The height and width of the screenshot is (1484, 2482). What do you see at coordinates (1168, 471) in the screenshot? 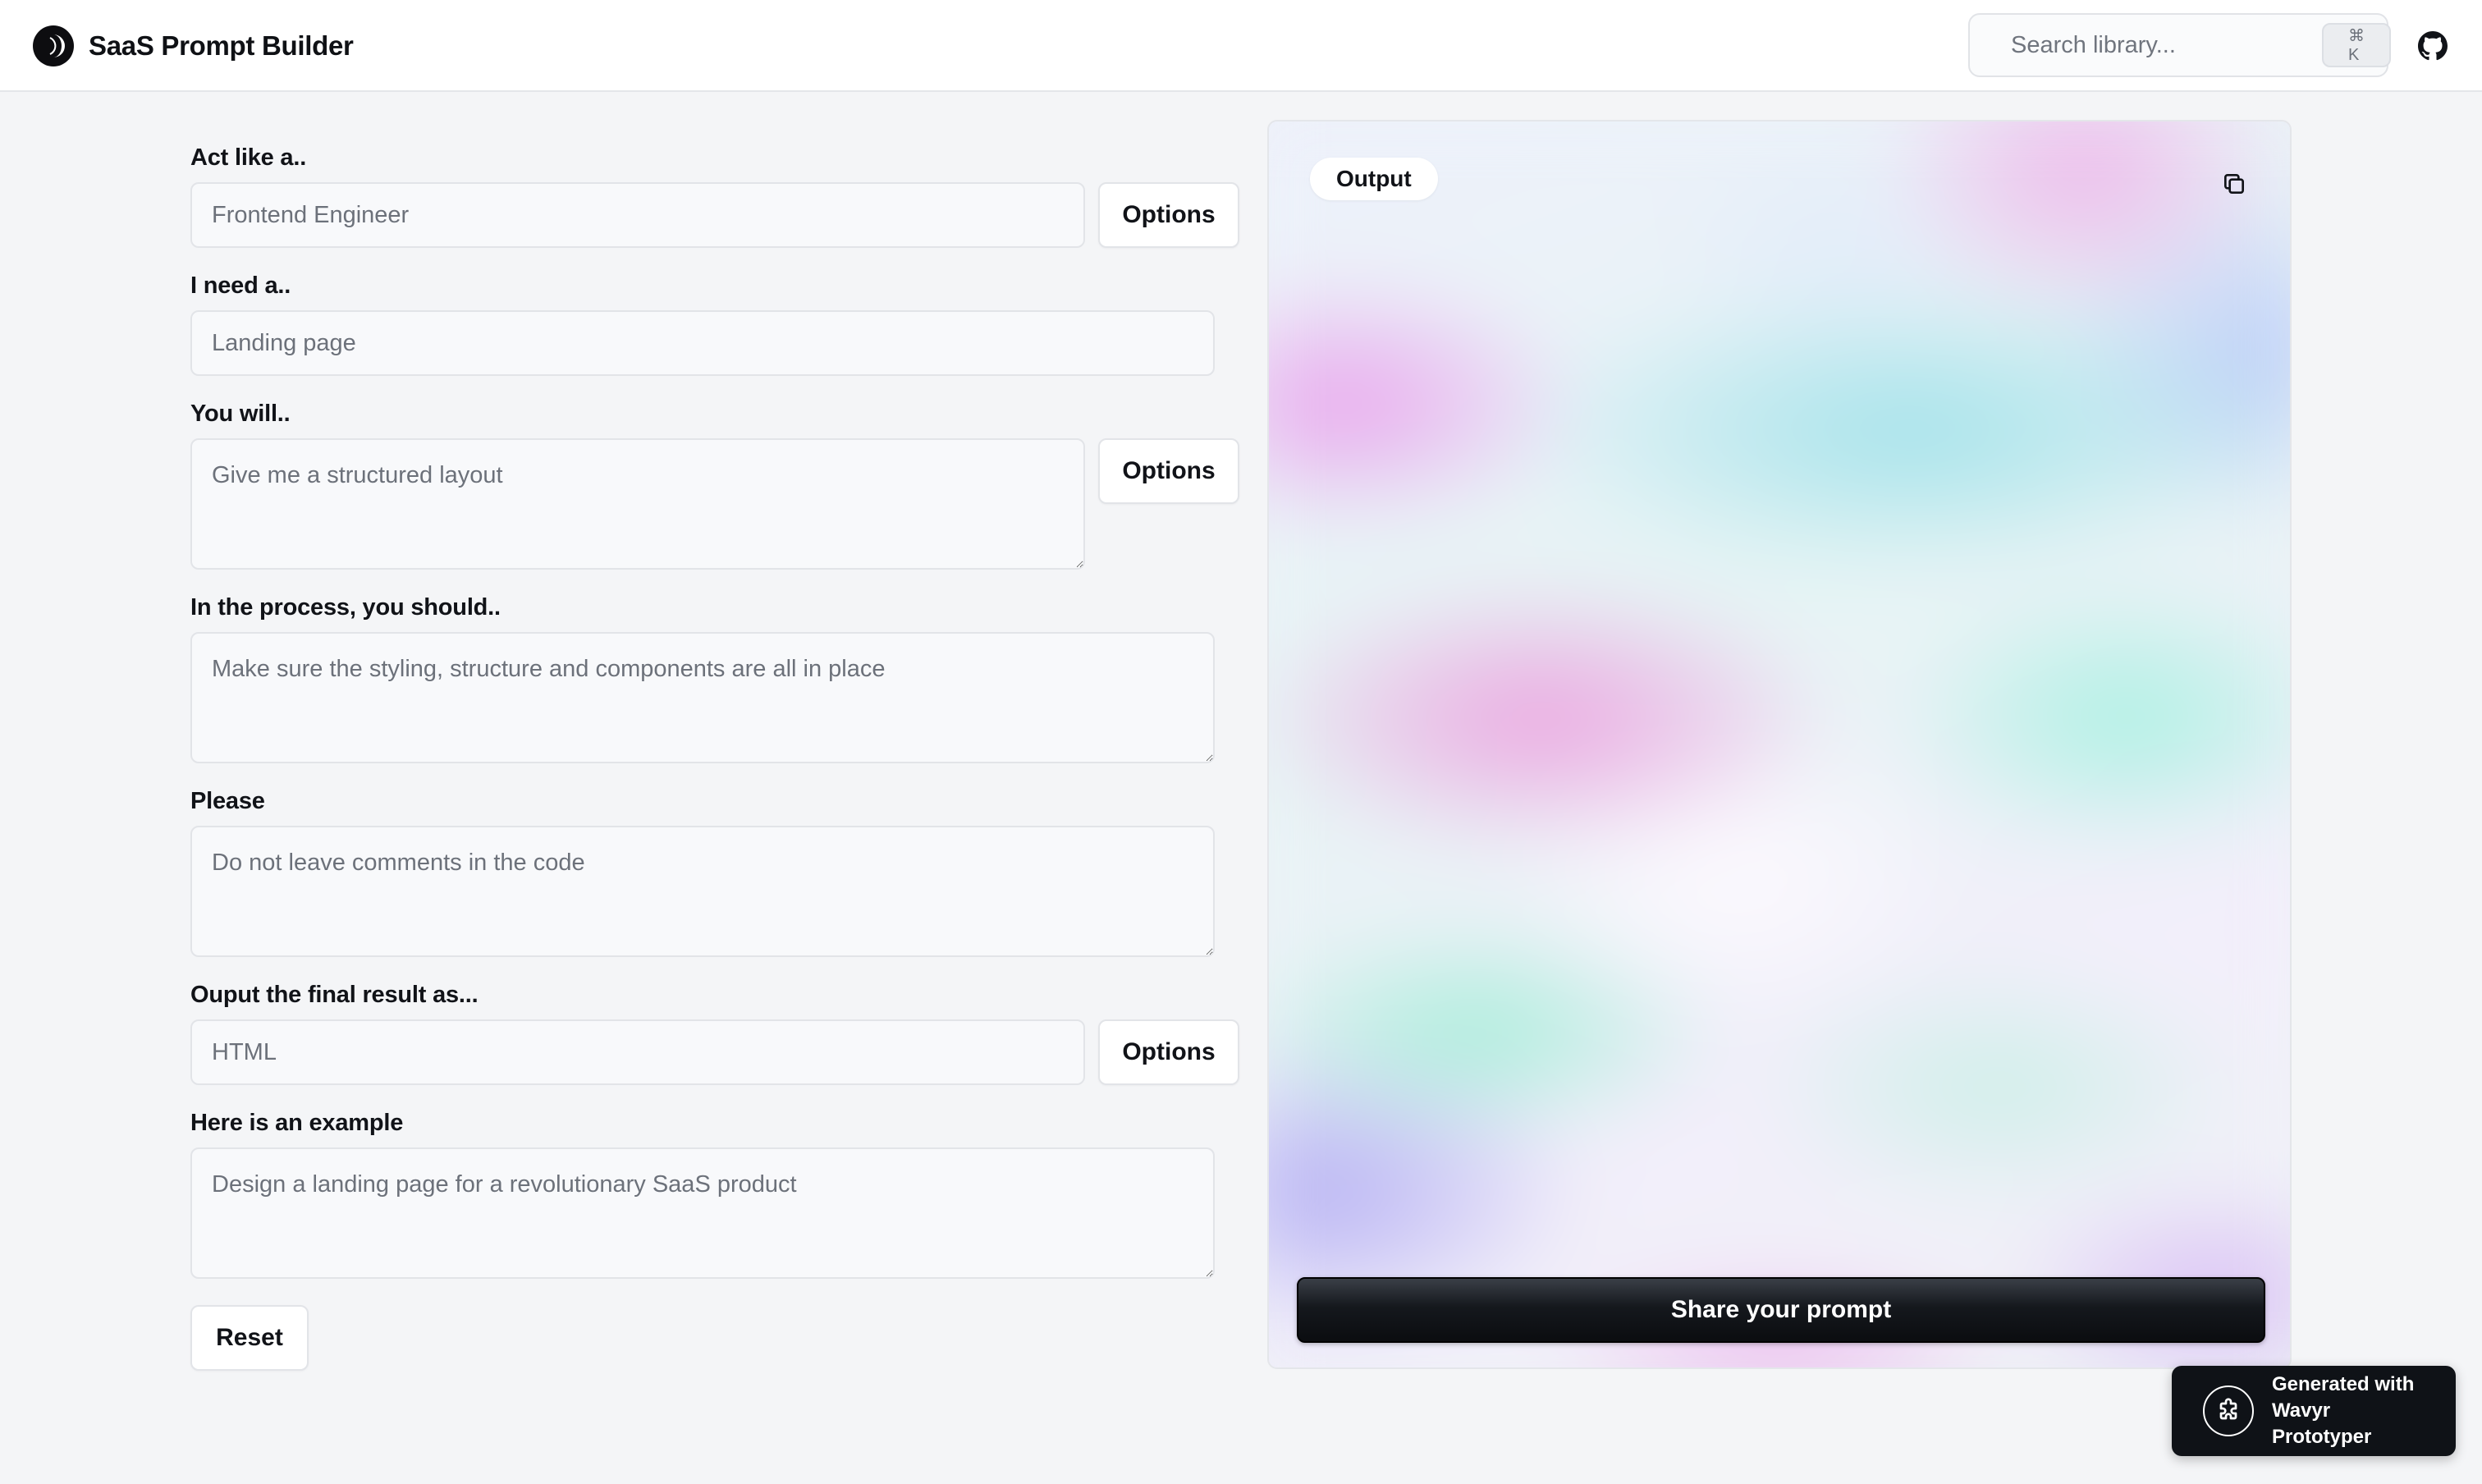
I see `you-will-options-button: Options` at bounding box center [1168, 471].